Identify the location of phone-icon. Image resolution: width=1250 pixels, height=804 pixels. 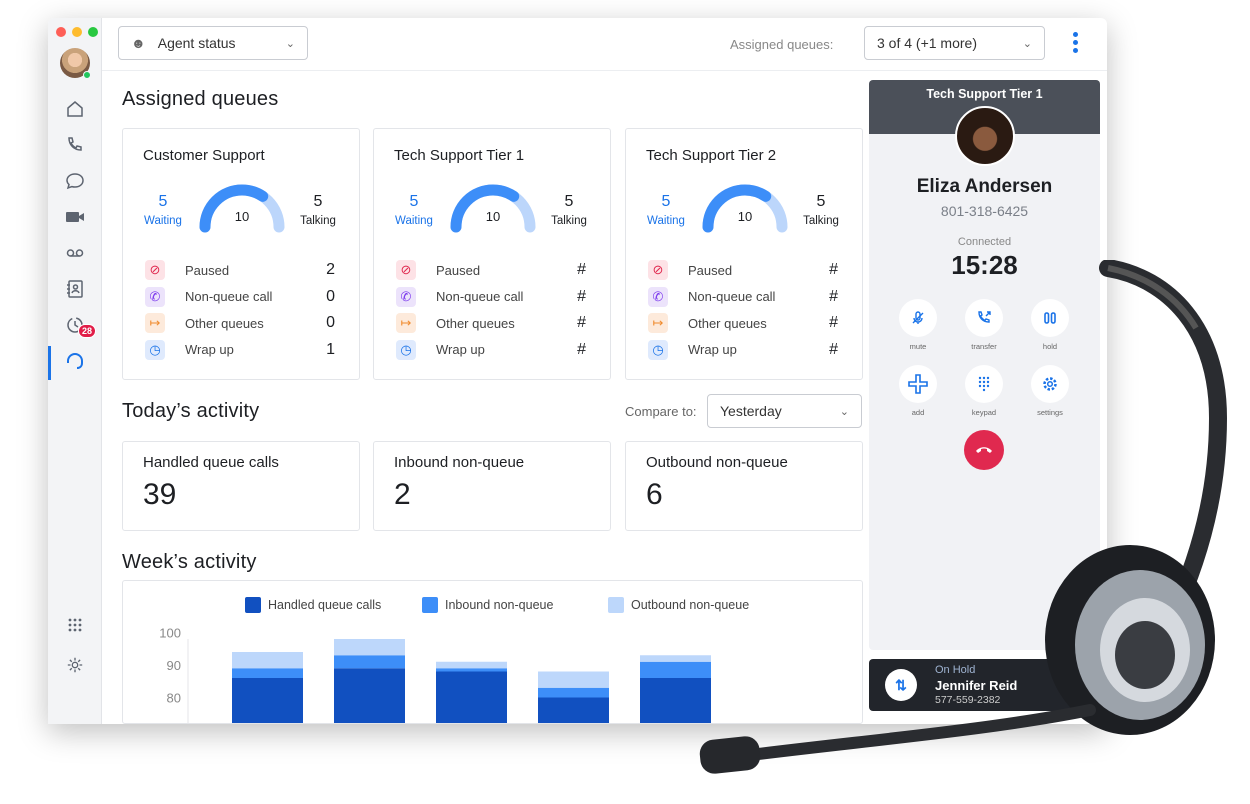
(75, 145).